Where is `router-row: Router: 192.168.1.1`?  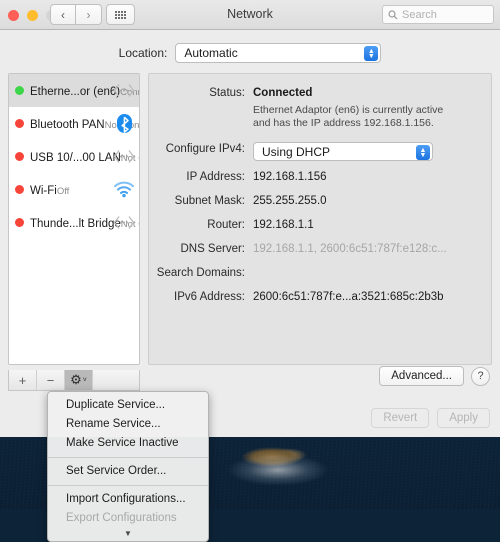
router-row: Router: 192.168.1.1 is located at coordinates (313, 225).